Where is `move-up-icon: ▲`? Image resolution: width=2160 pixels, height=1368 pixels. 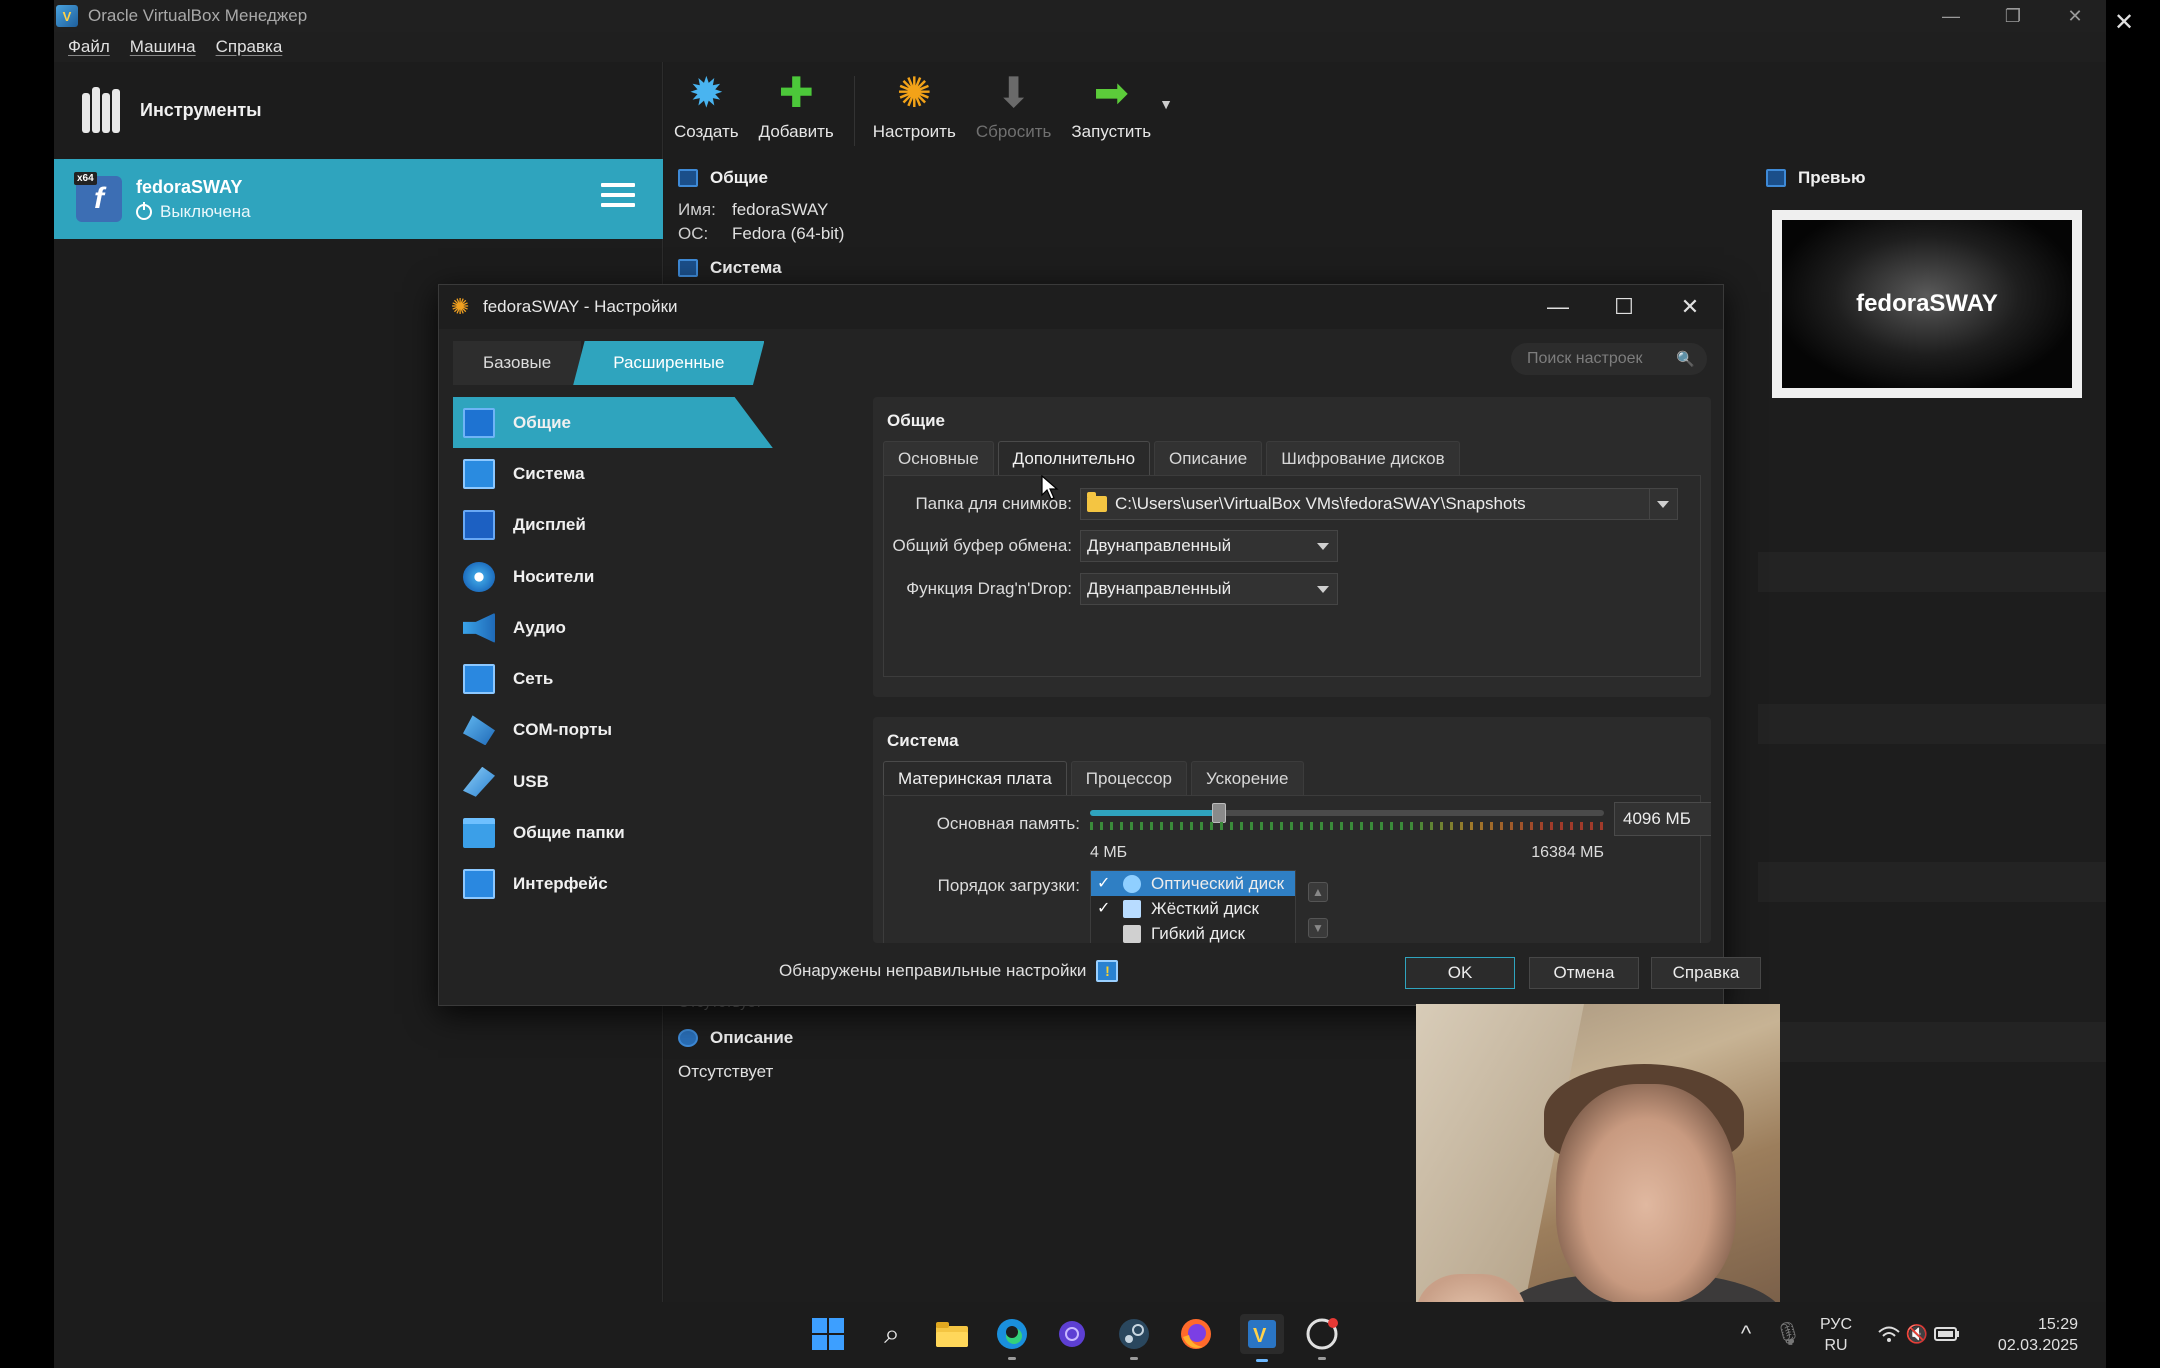
move-up-icon: ▲ is located at coordinates (1318, 892).